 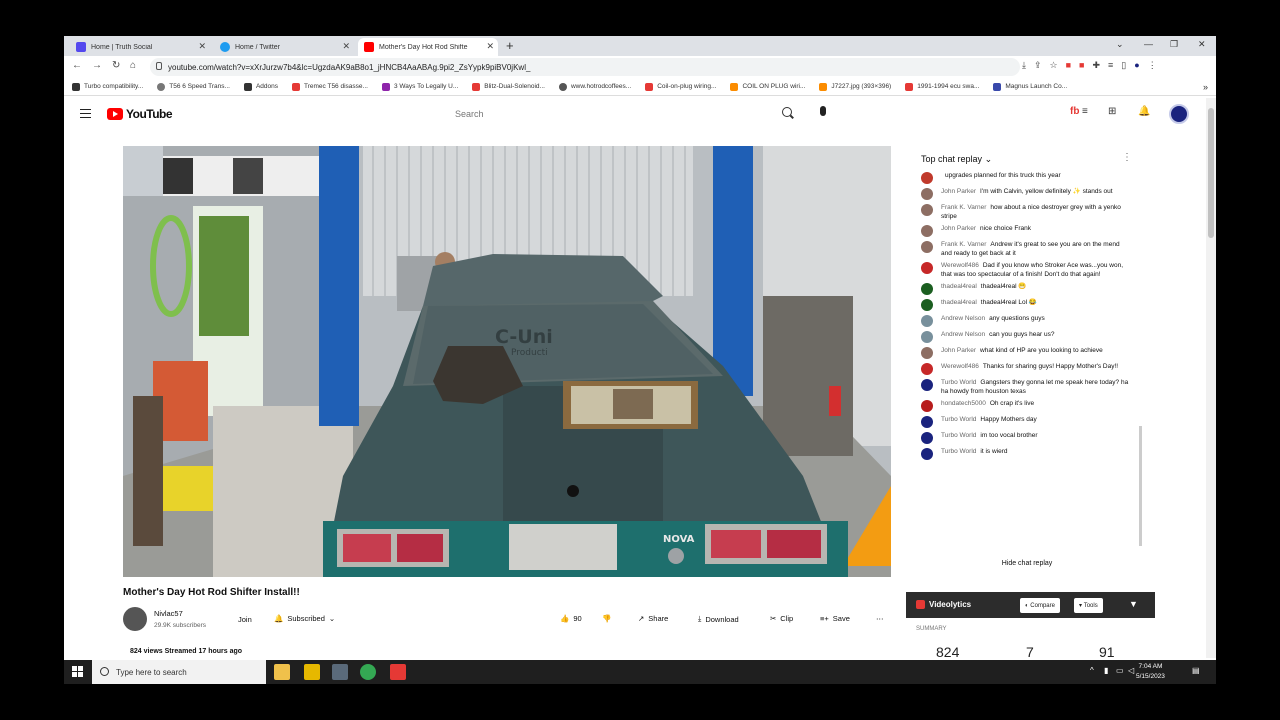 What do you see at coordinates (1026, 336) in the screenshot?
I see `chat-message: Andrew Nelson can you guys hear us?` at bounding box center [1026, 336].